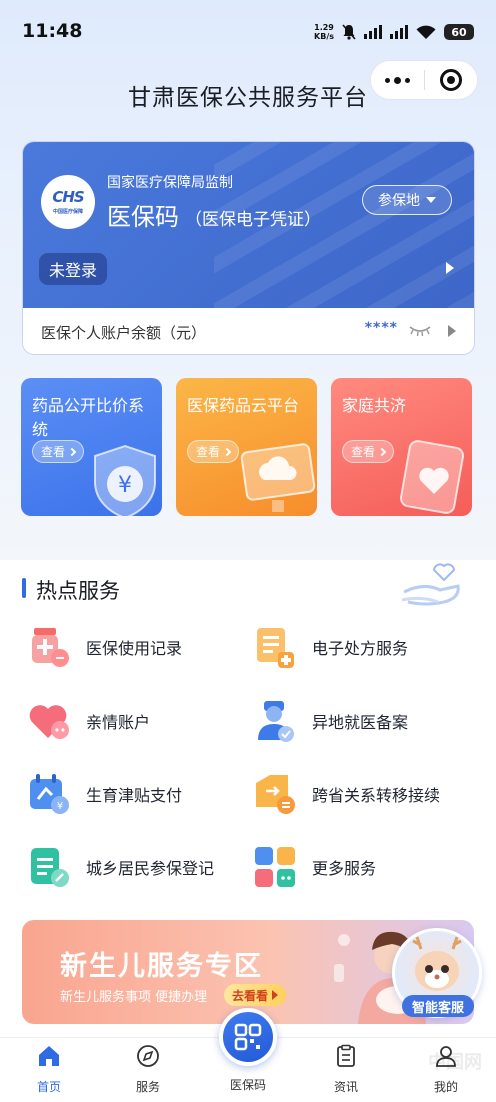 The width and height of the screenshot is (496, 1102). Describe the element at coordinates (432, 477) in the screenshot. I see `heart-card-icon` at that location.